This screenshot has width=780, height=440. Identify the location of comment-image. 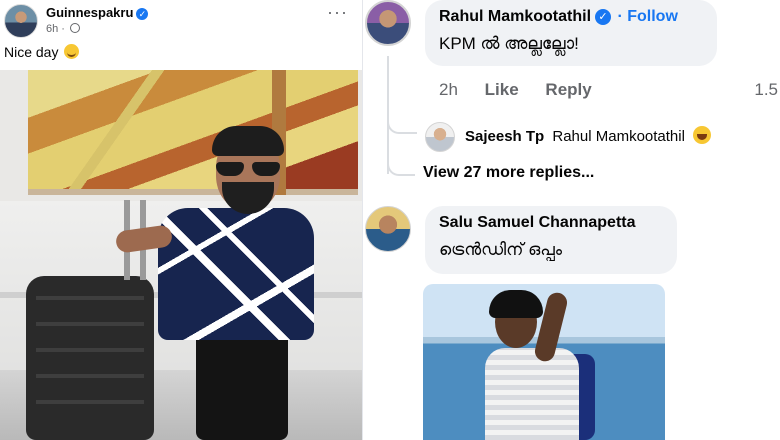
(544, 362).